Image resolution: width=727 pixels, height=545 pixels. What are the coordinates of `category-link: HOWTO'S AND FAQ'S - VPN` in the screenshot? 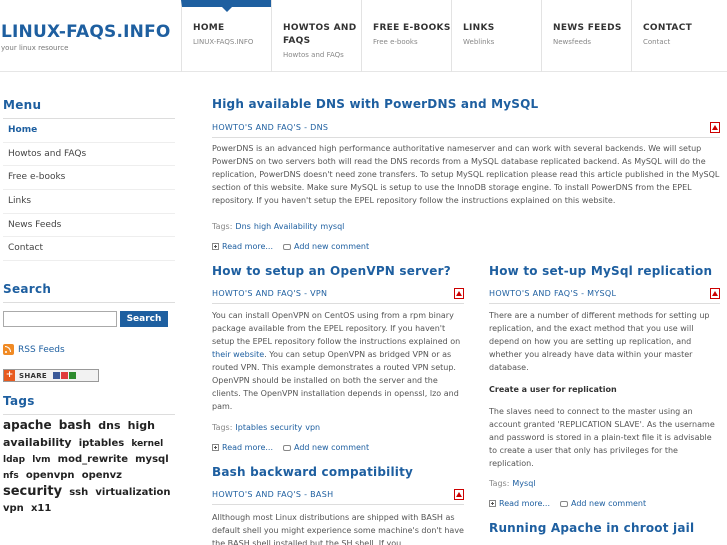 It's located at (269, 293).